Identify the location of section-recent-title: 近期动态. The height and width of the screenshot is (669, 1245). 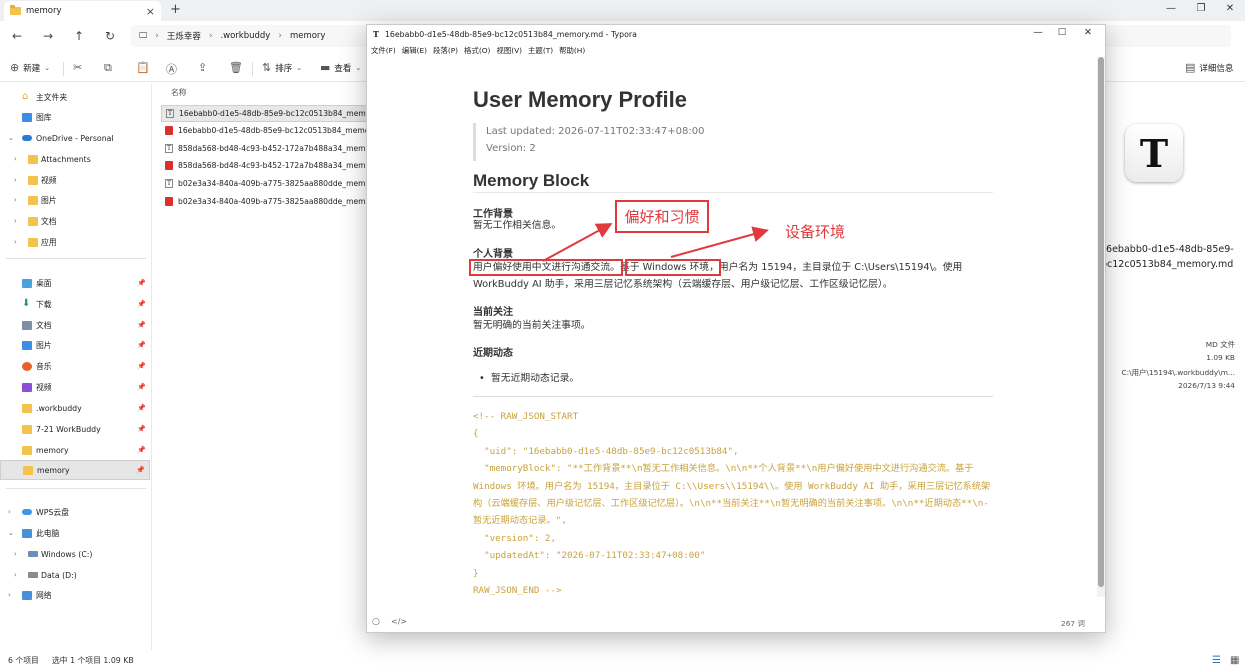
(493, 353).